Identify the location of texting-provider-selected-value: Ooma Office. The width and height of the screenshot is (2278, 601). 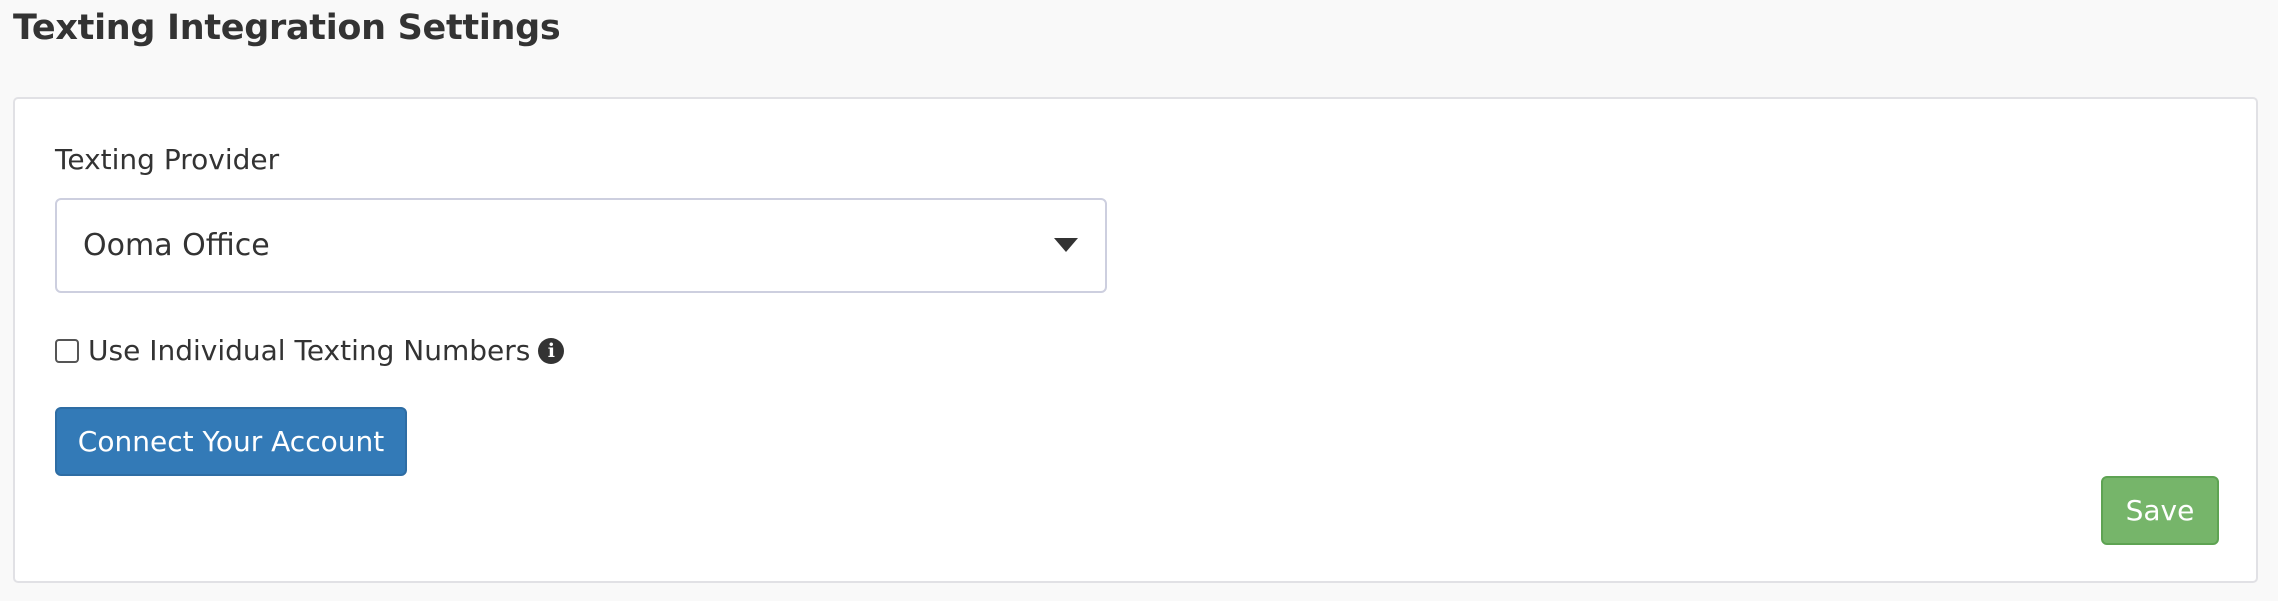
(176, 245).